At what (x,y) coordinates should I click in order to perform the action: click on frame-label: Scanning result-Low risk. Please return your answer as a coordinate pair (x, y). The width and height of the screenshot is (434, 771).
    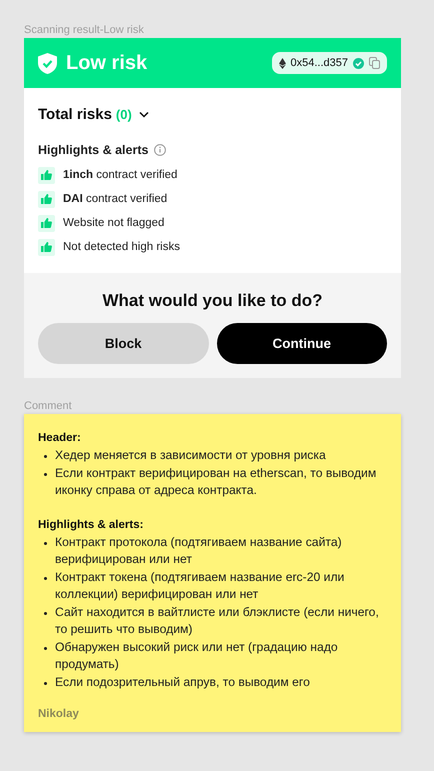
    Looking at the image, I should click on (84, 30).